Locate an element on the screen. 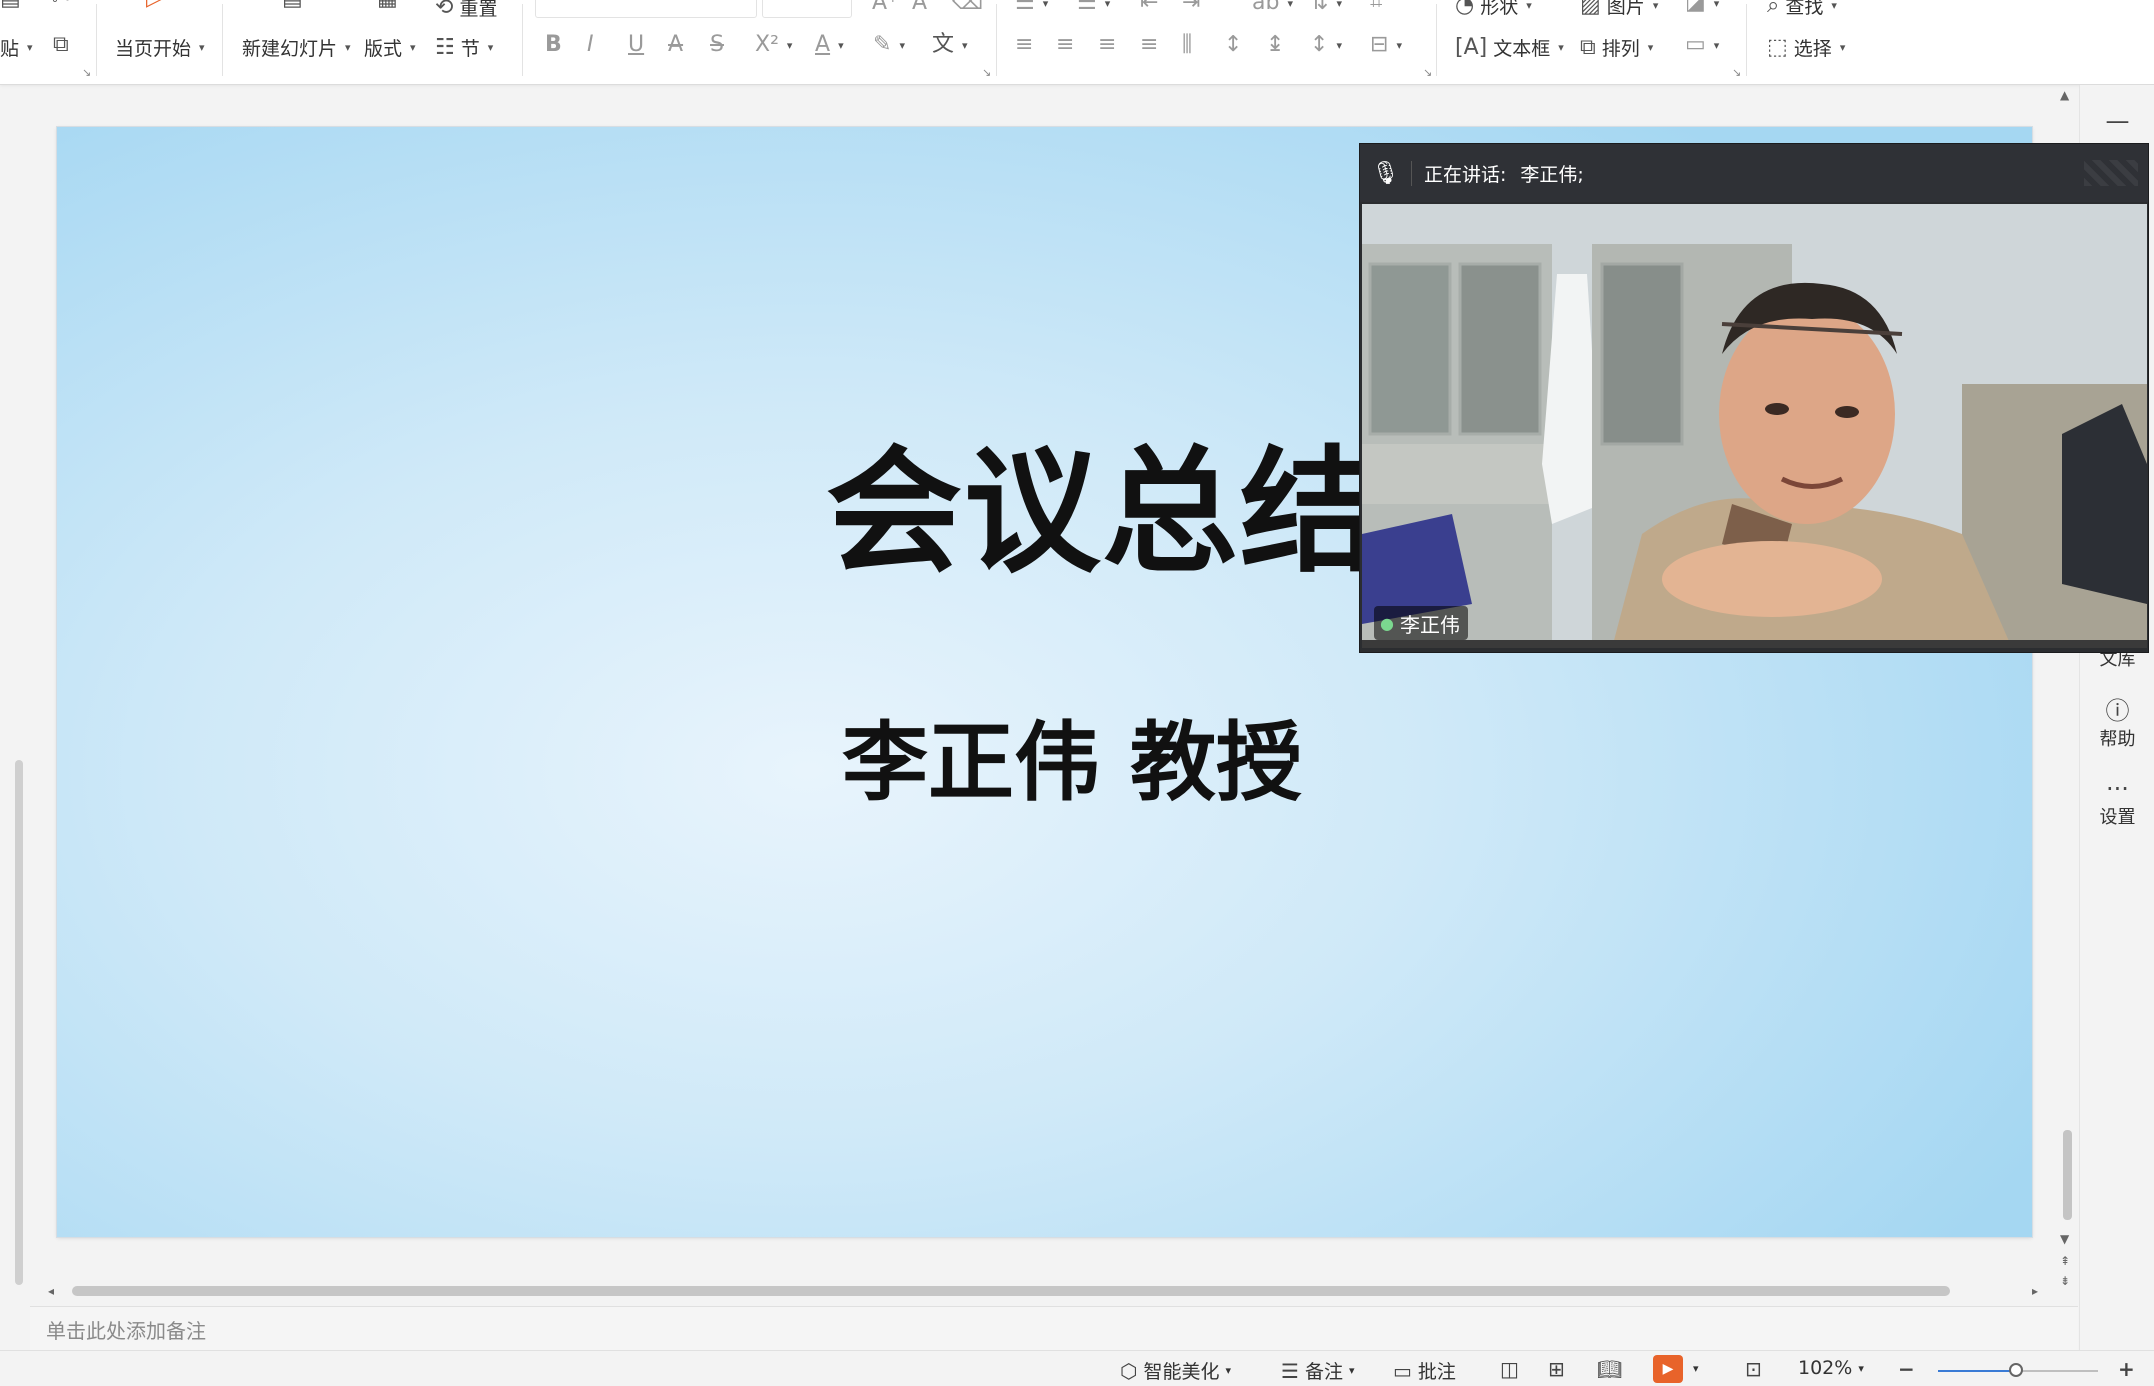  sort-icon: ⇅ ▾ is located at coordinates (1326, 7).